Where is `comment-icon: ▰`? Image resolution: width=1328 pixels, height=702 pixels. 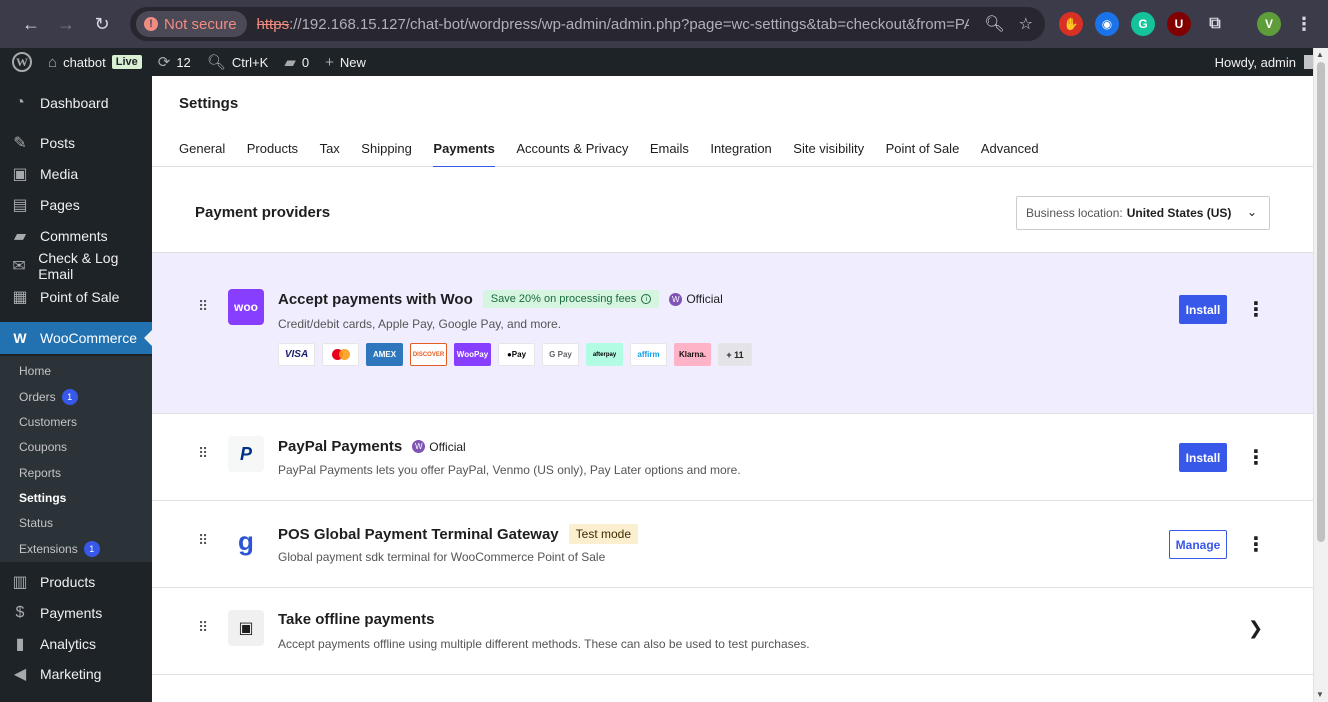
comment-icon: ▰ is located at coordinates (20, 236).